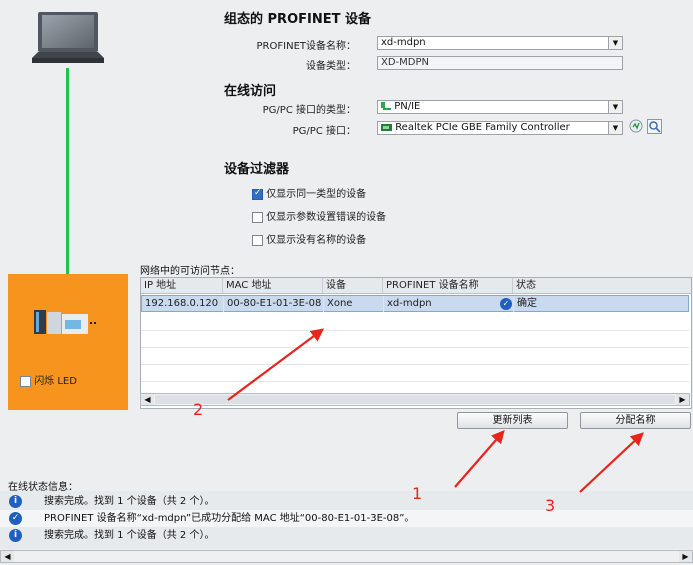 This screenshot has height=565, width=693. I want to click on column-header-name: PROFINET 设备名称, so click(448, 285).